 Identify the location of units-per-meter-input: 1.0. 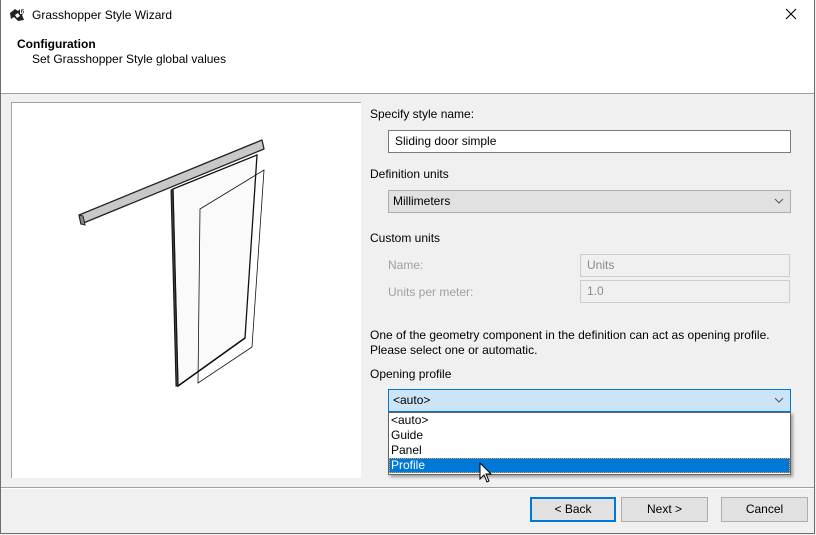
(685, 291).